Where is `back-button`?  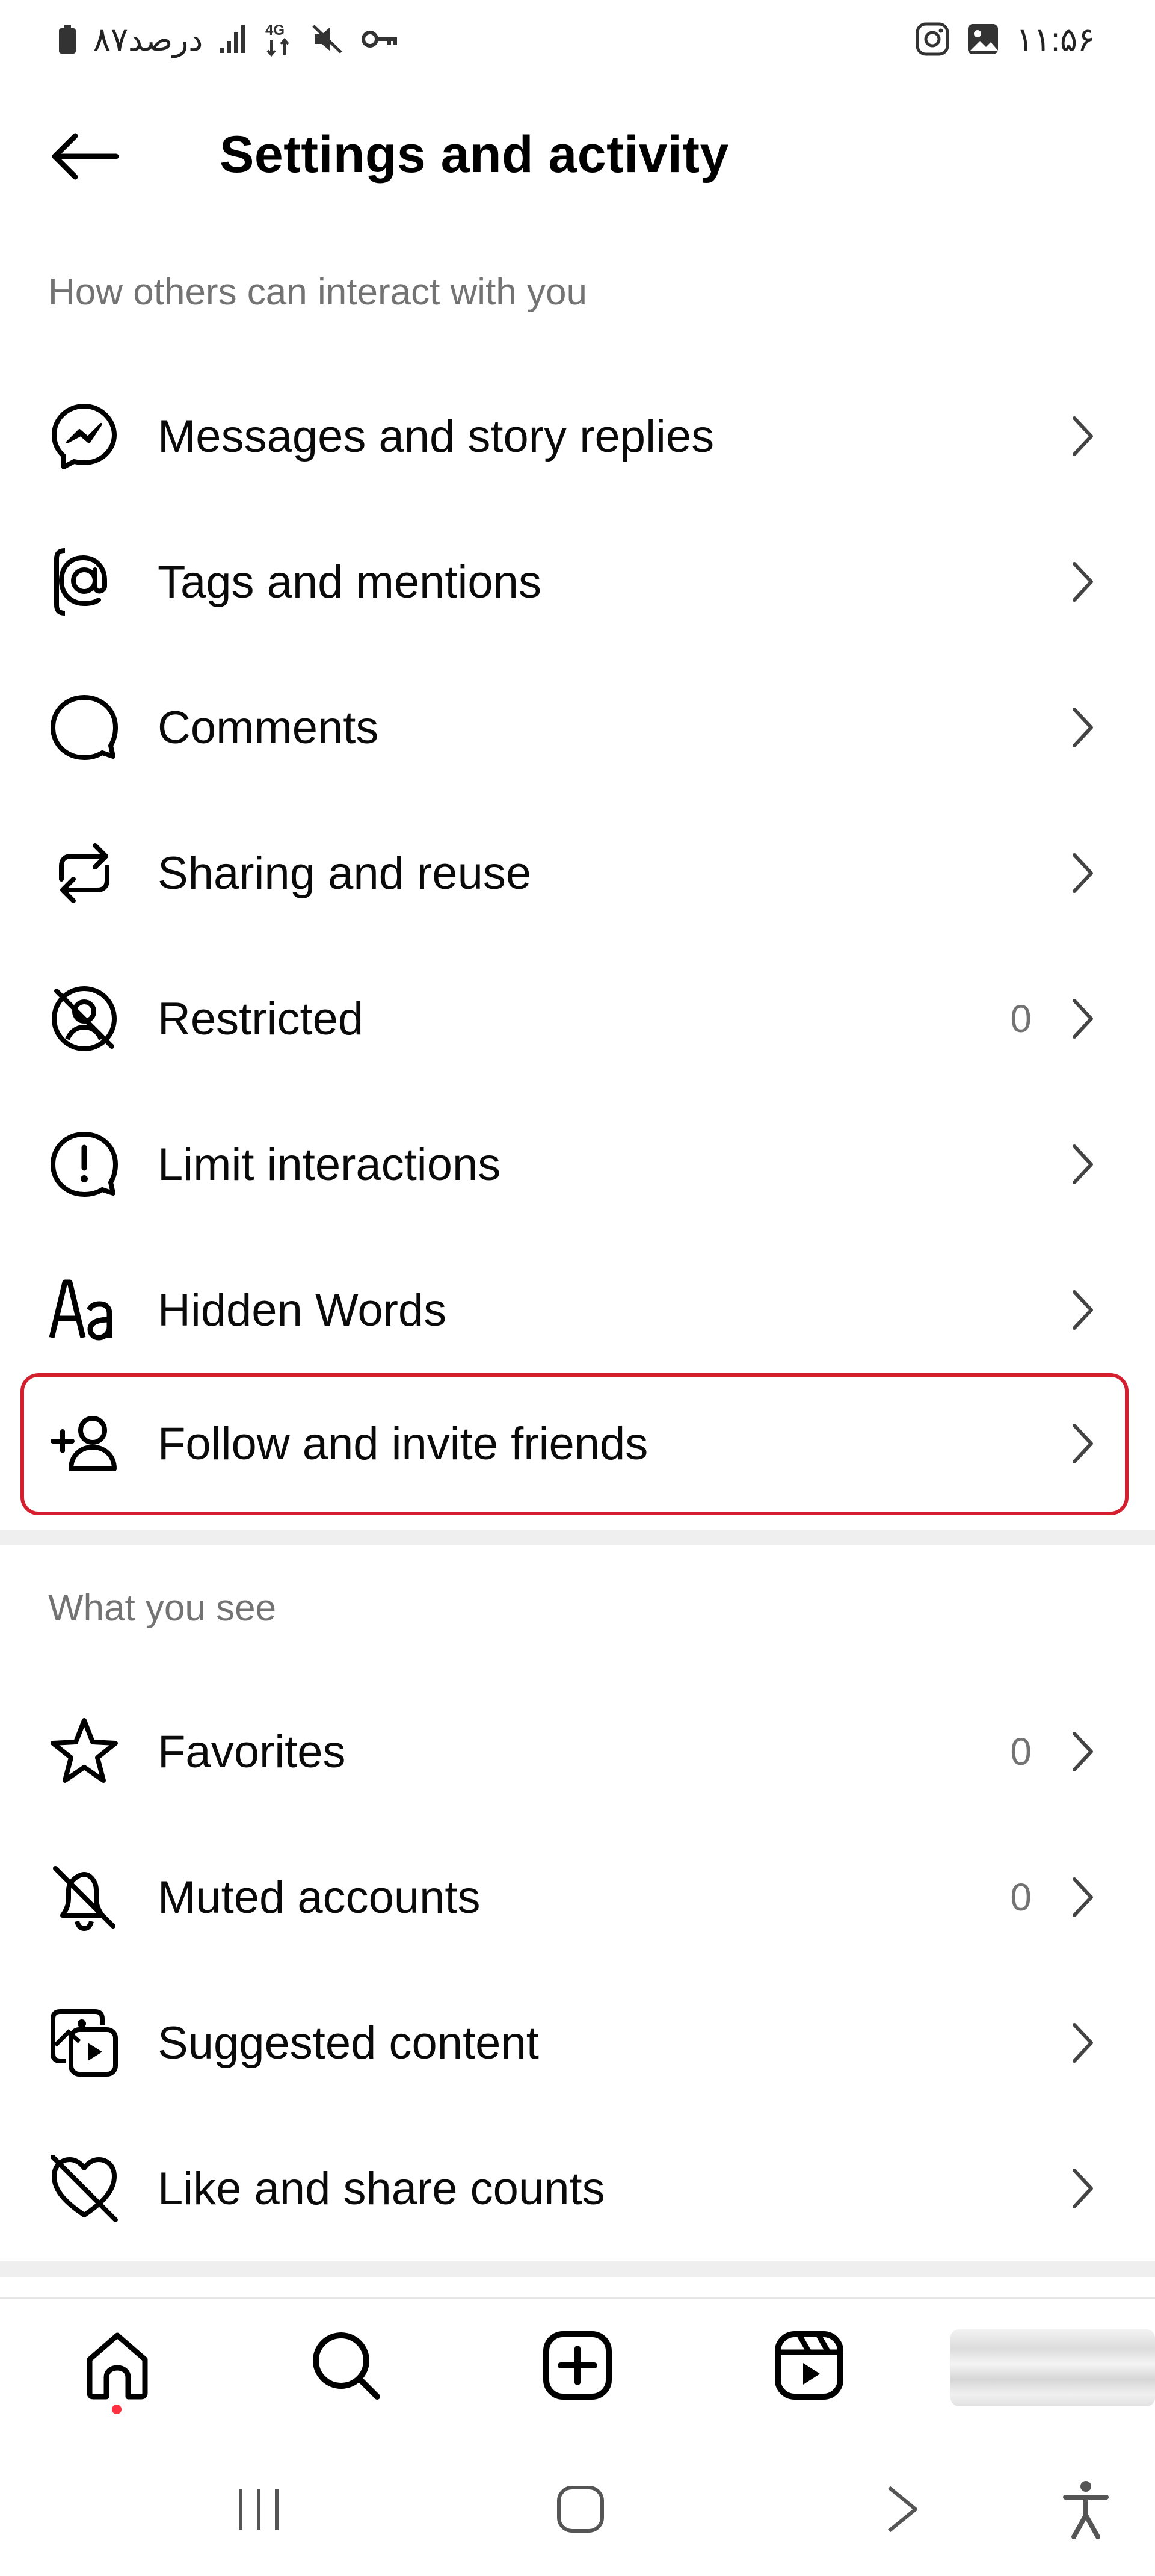
back-button is located at coordinates (84, 156).